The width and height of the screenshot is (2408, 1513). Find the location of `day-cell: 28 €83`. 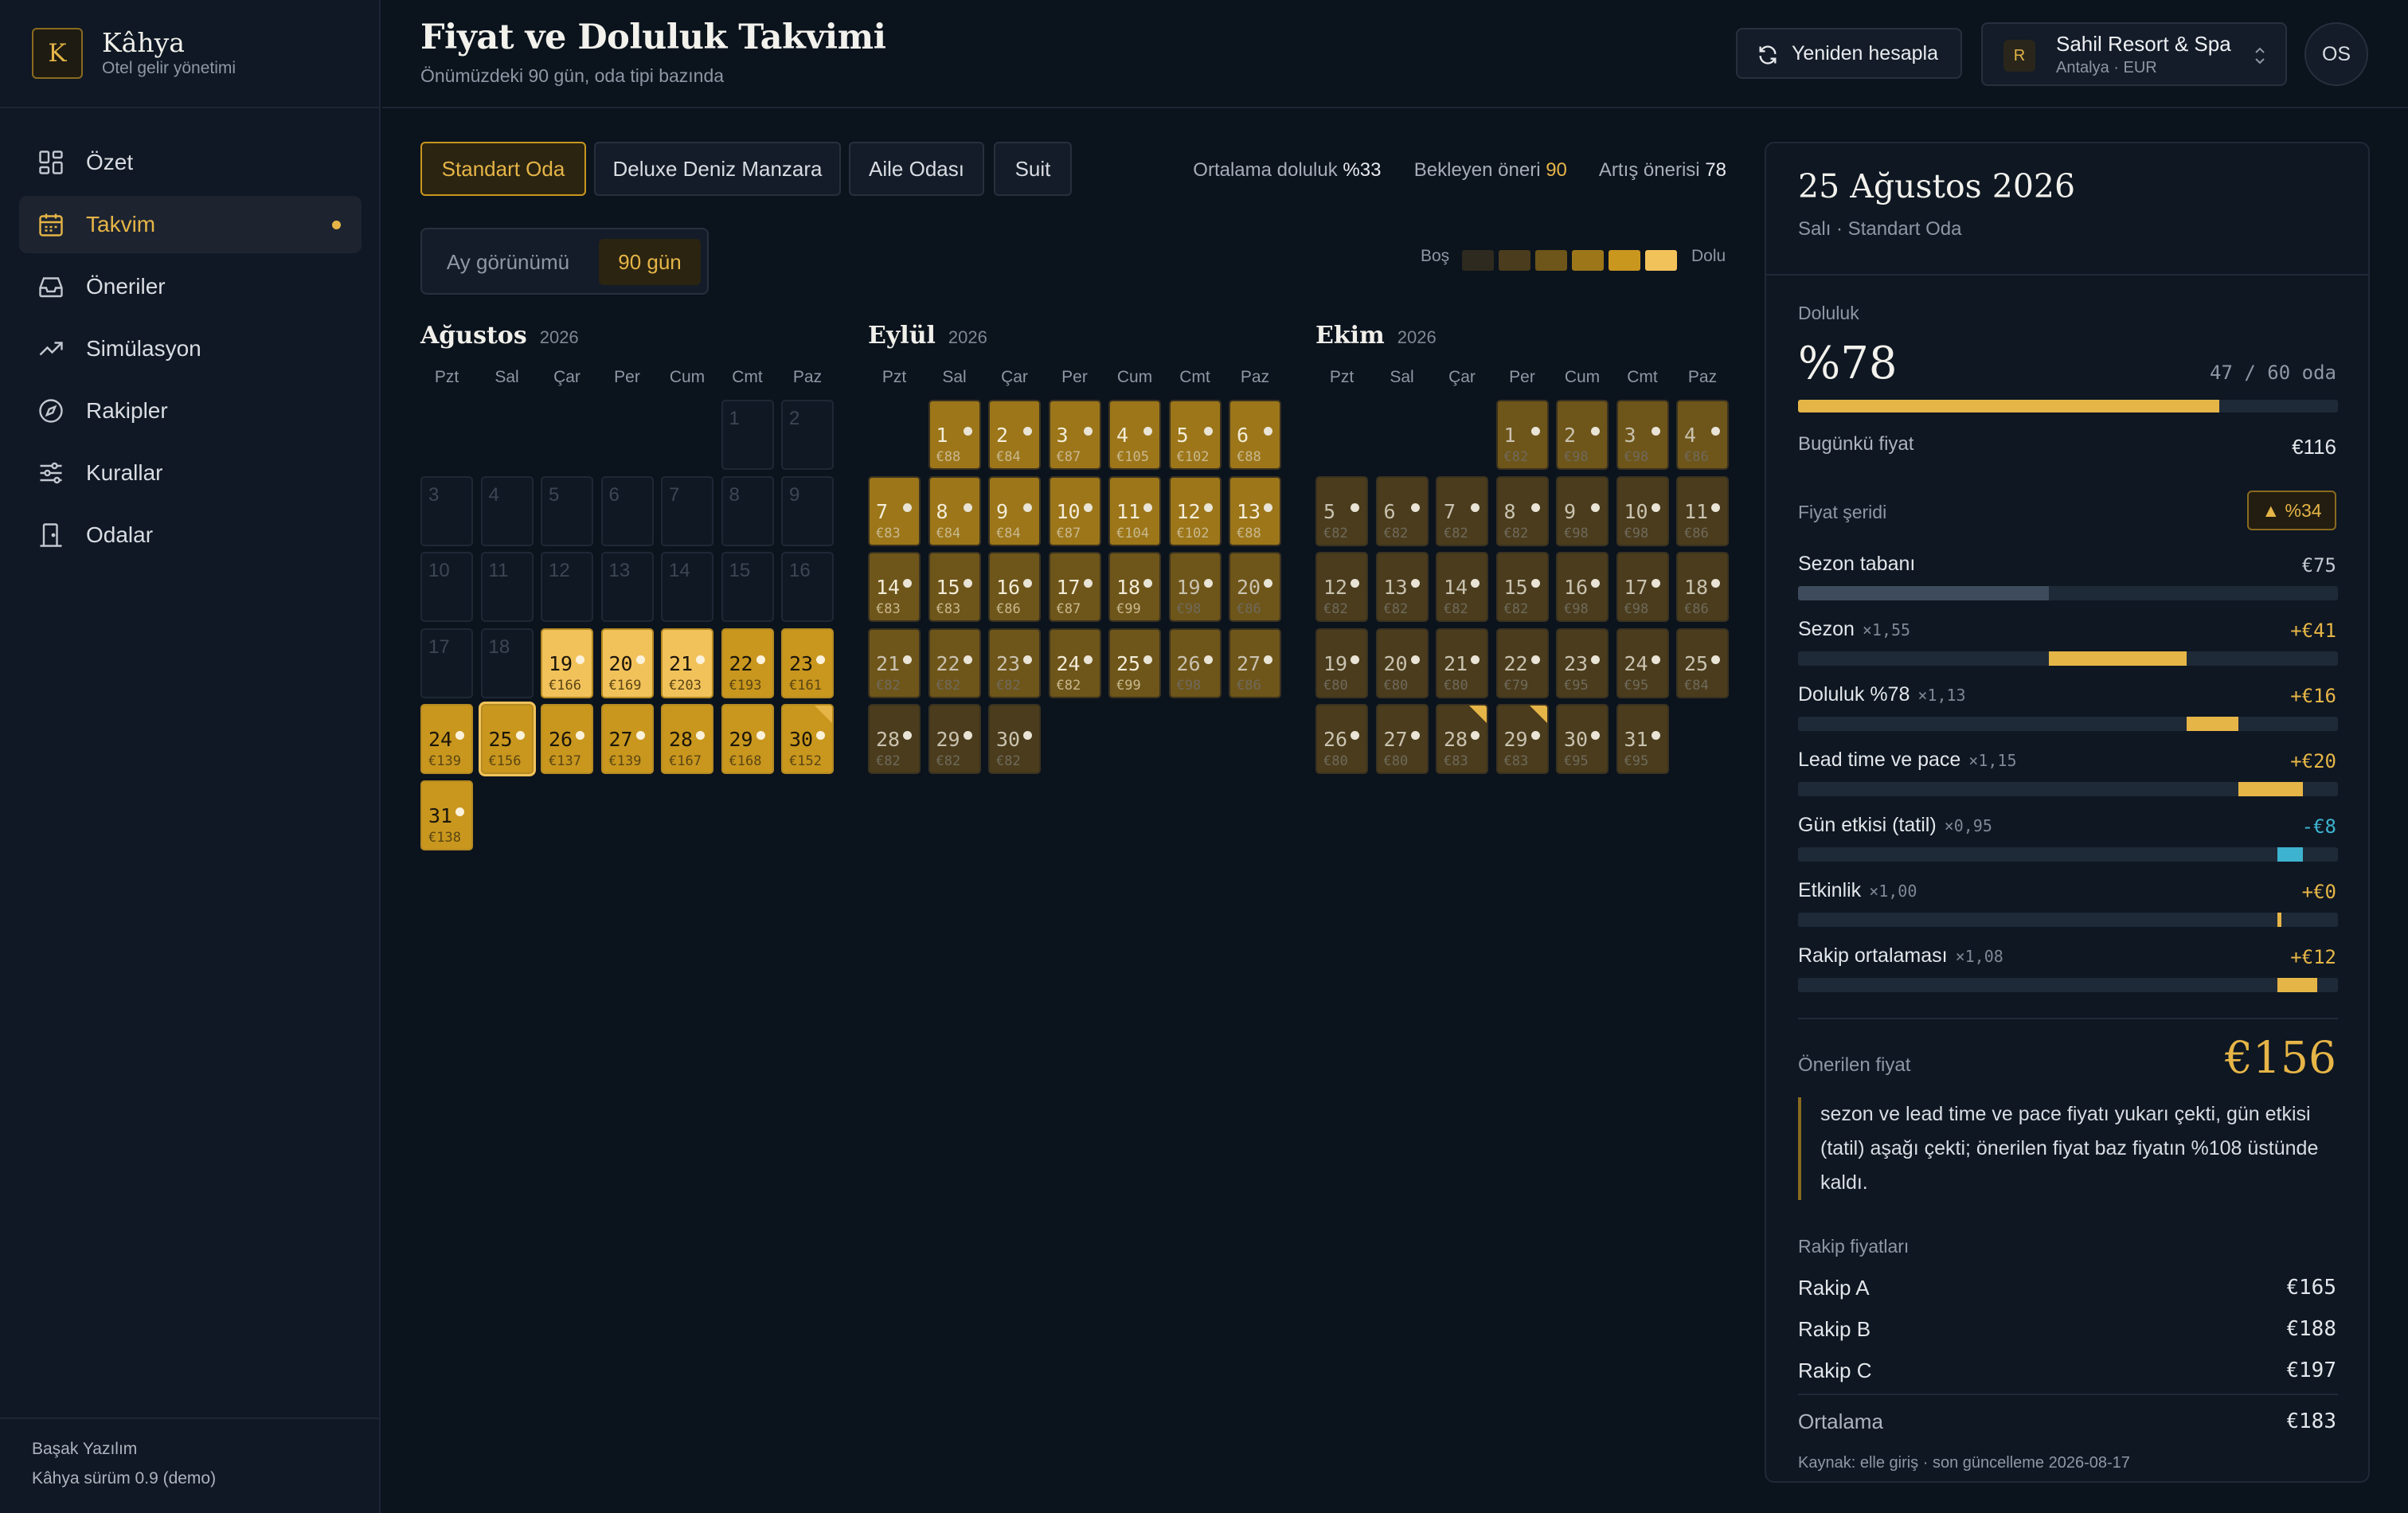

day-cell: 28 €83 is located at coordinates (1462, 739).